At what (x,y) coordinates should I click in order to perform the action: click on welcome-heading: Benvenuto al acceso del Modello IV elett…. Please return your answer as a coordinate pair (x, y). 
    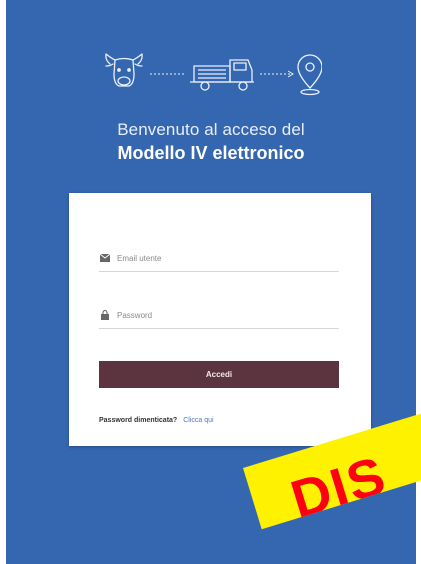
    Looking at the image, I should click on (211, 142).